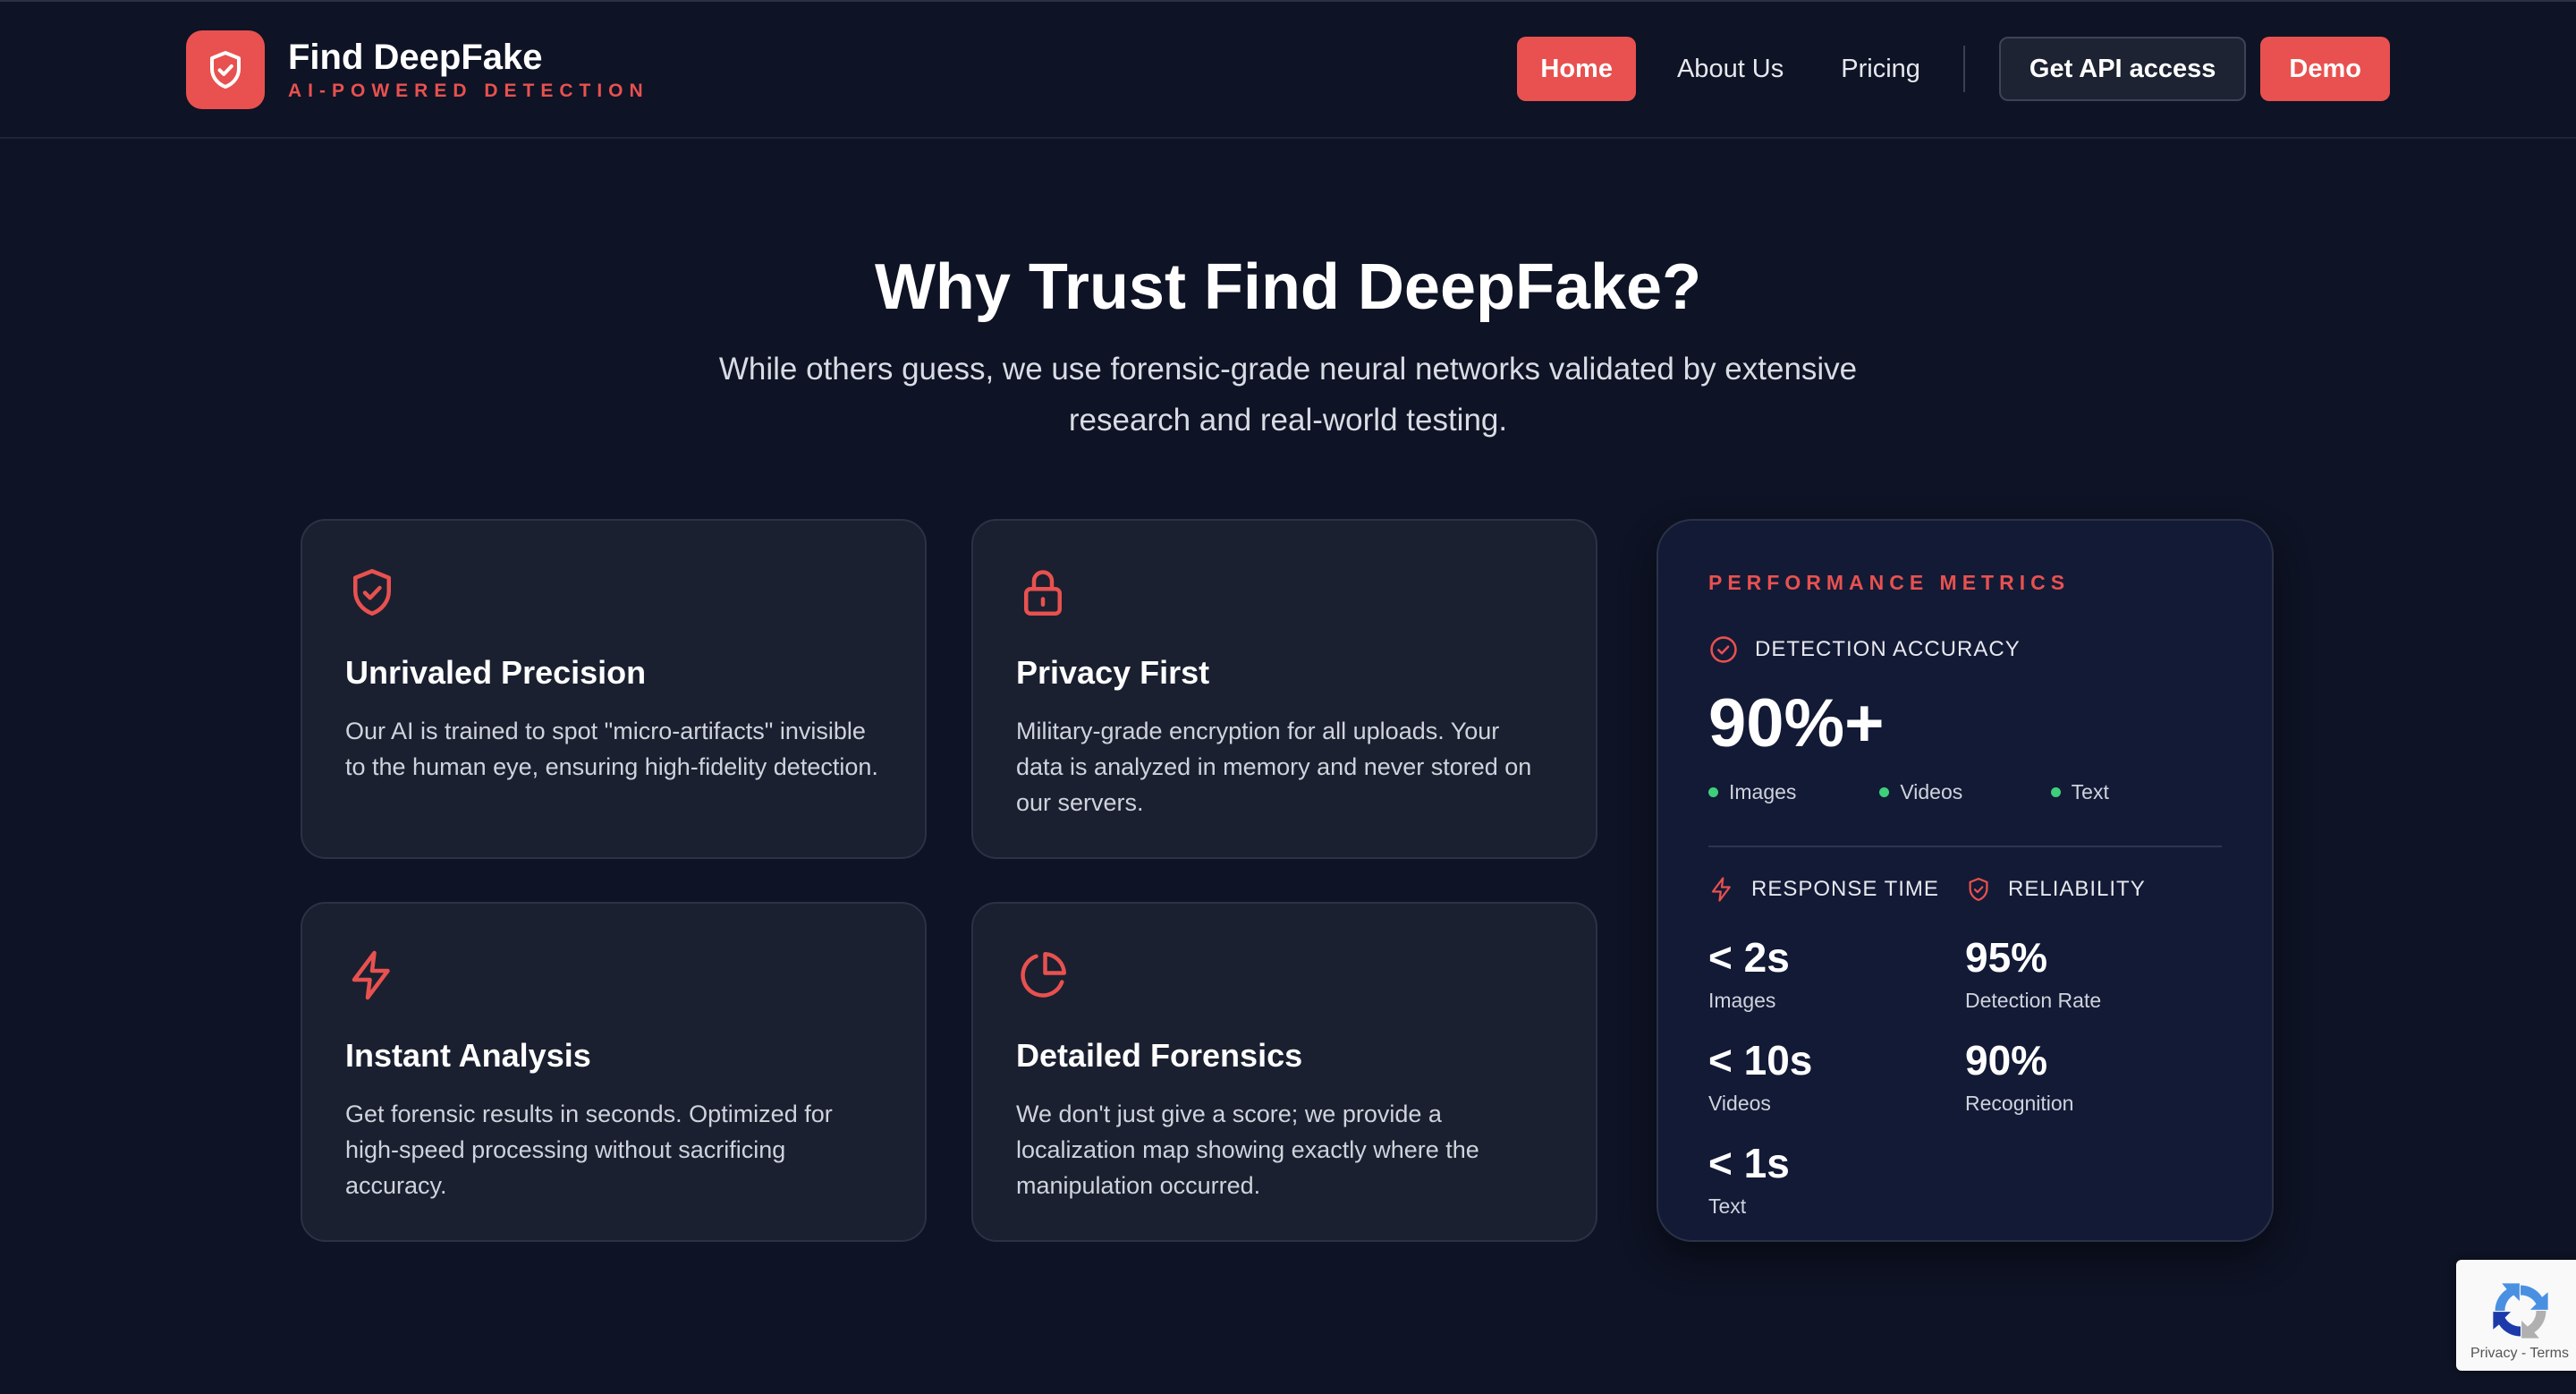  Describe the element at coordinates (2077, 889) in the screenshot. I see `reliability-label: RELIABILITY` at that location.